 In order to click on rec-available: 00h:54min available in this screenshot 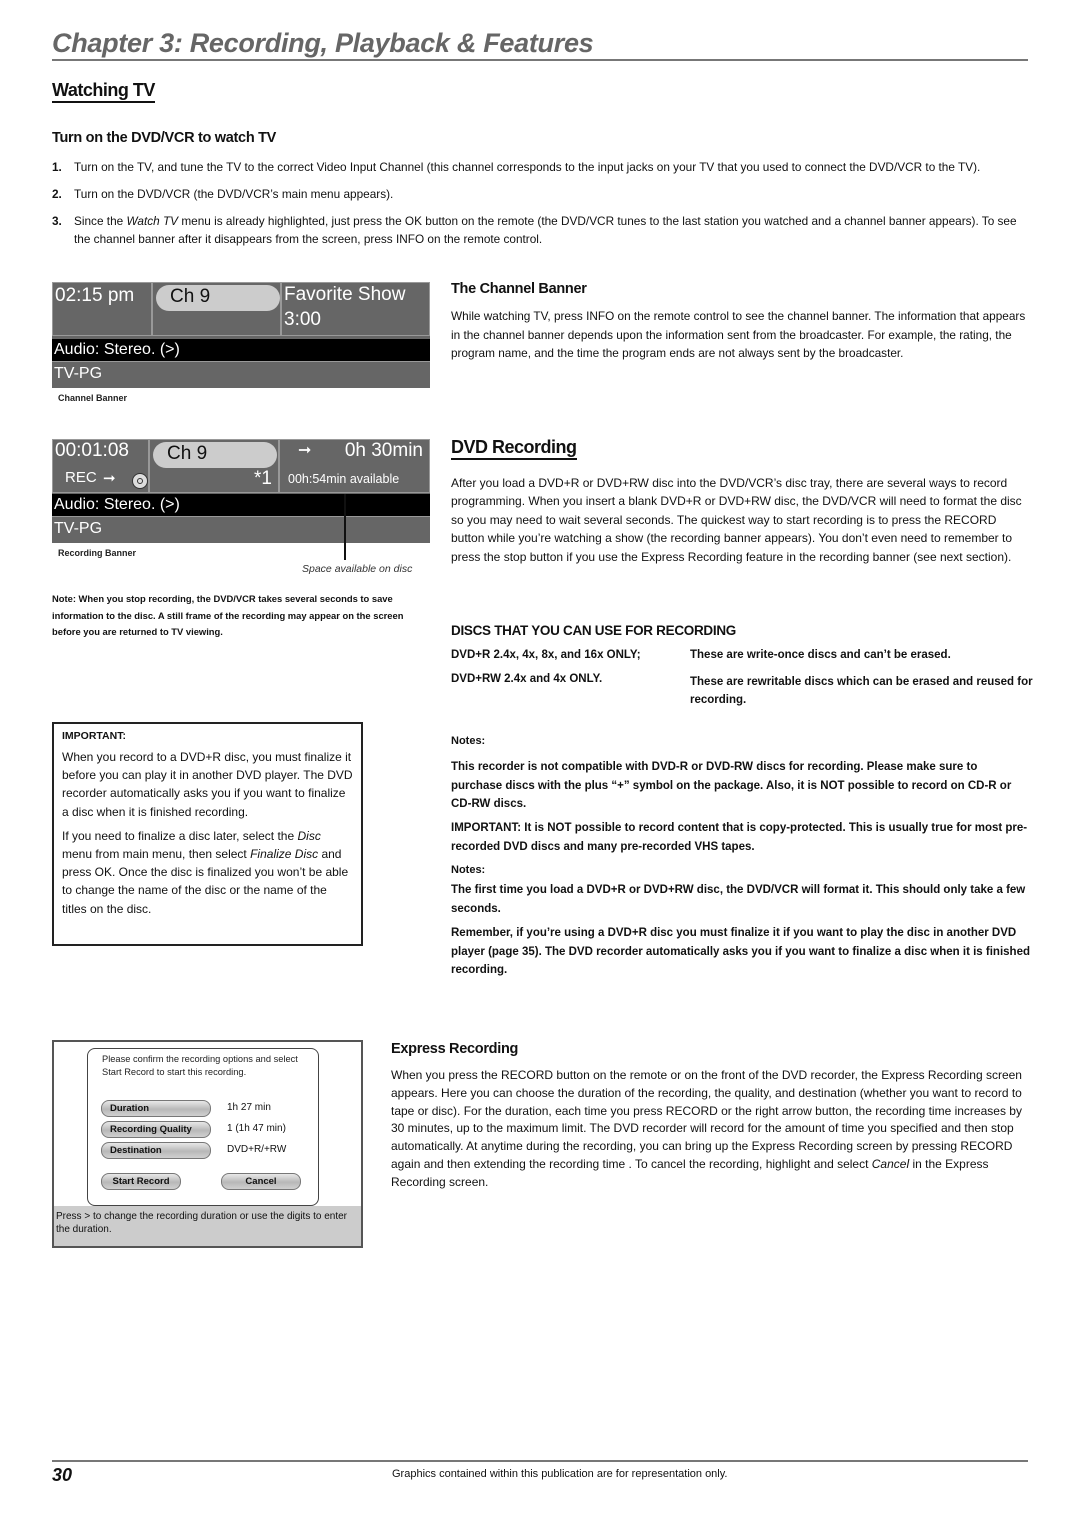, I will do `click(344, 479)`.